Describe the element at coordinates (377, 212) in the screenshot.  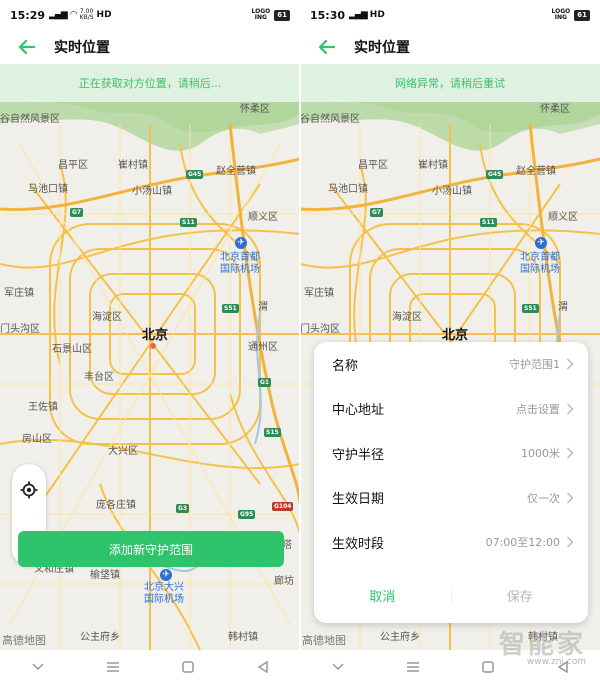
I see `highway-badge: G7` at that location.